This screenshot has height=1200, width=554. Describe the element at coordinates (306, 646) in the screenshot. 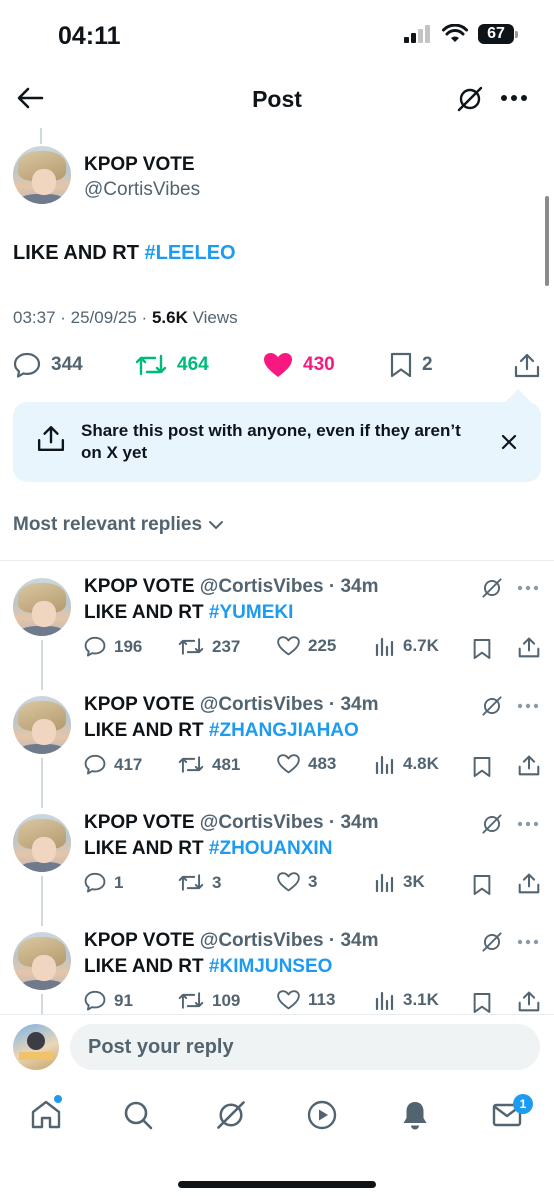

I see `reply-like-button: 225` at that location.